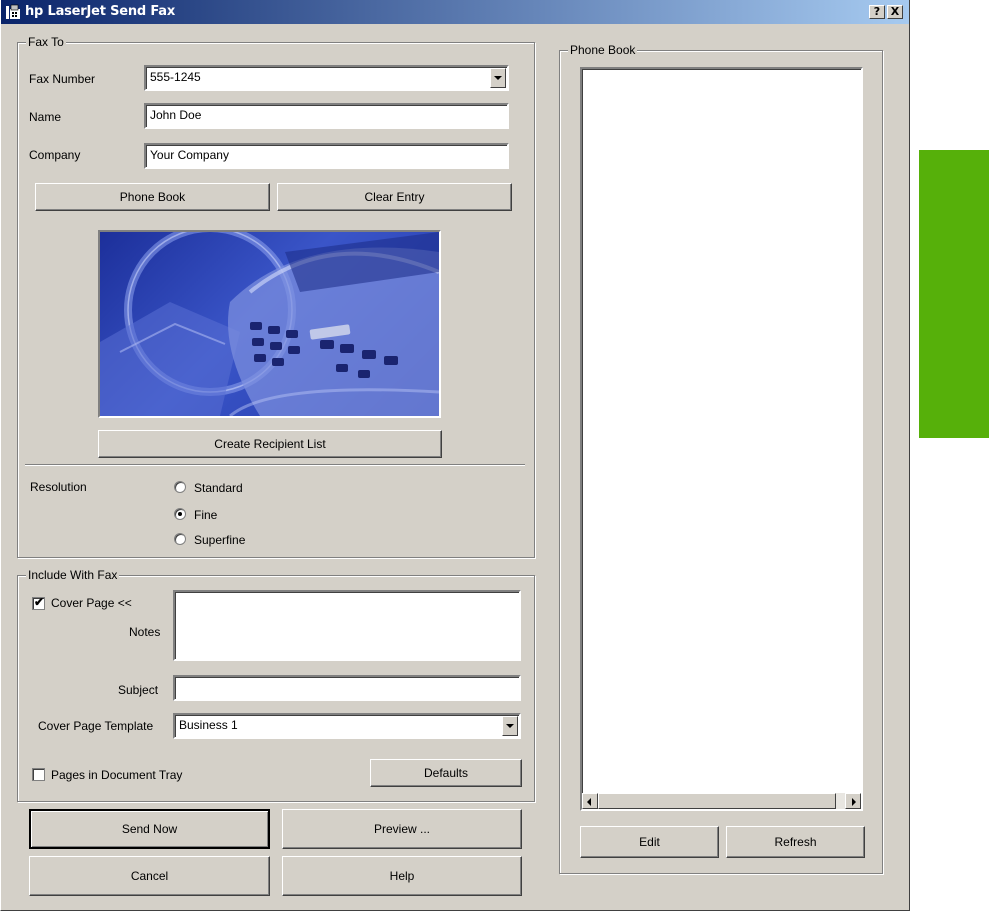 This screenshot has width=989, height=911. What do you see at coordinates (219, 540) in the screenshot?
I see `superfine-label: Superfine` at bounding box center [219, 540].